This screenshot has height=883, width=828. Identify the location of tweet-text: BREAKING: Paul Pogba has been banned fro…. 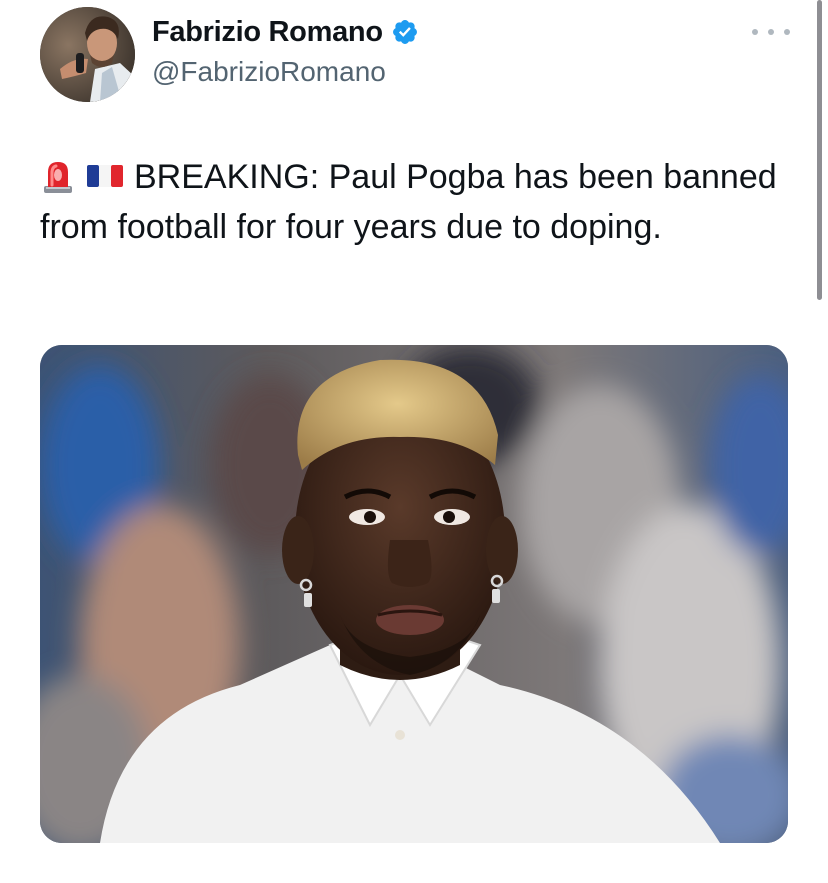
(408, 202).